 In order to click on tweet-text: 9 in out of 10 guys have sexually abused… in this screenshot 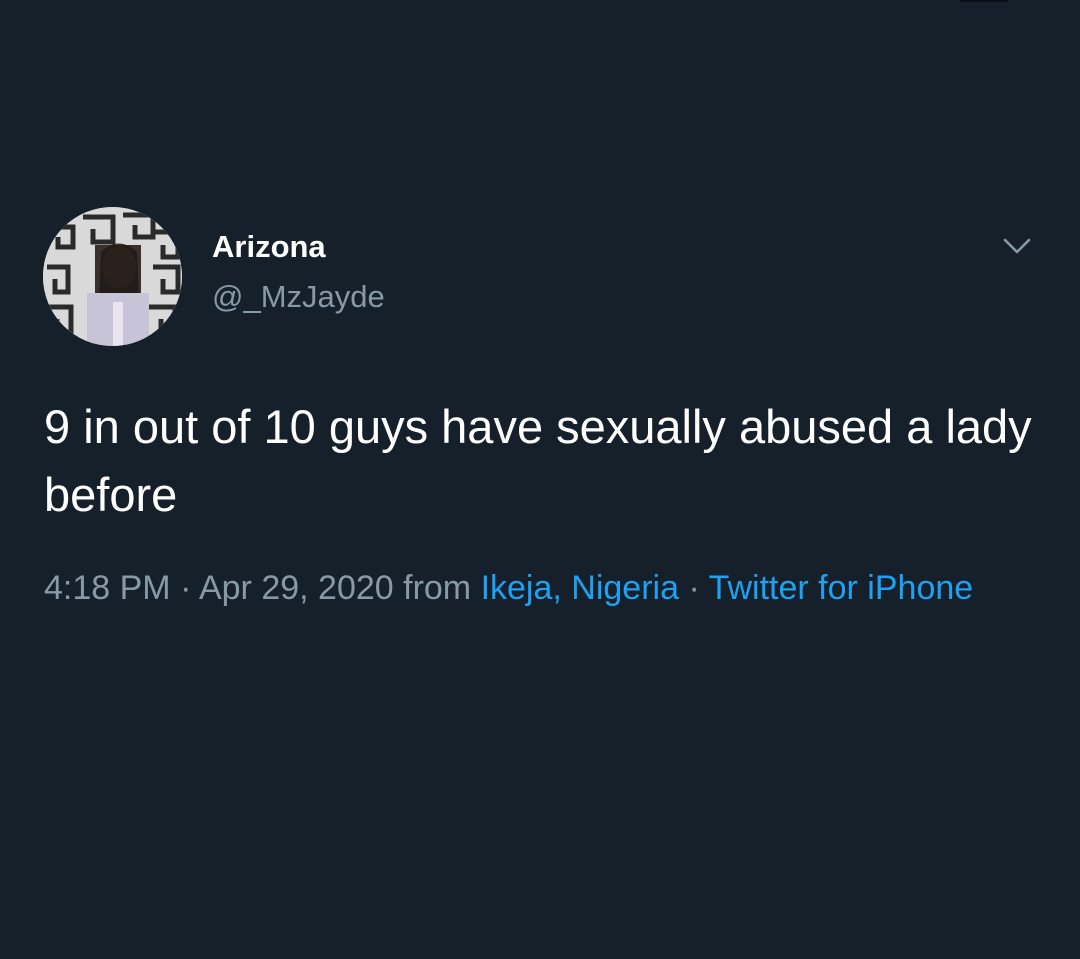, I will do `click(538, 460)`.